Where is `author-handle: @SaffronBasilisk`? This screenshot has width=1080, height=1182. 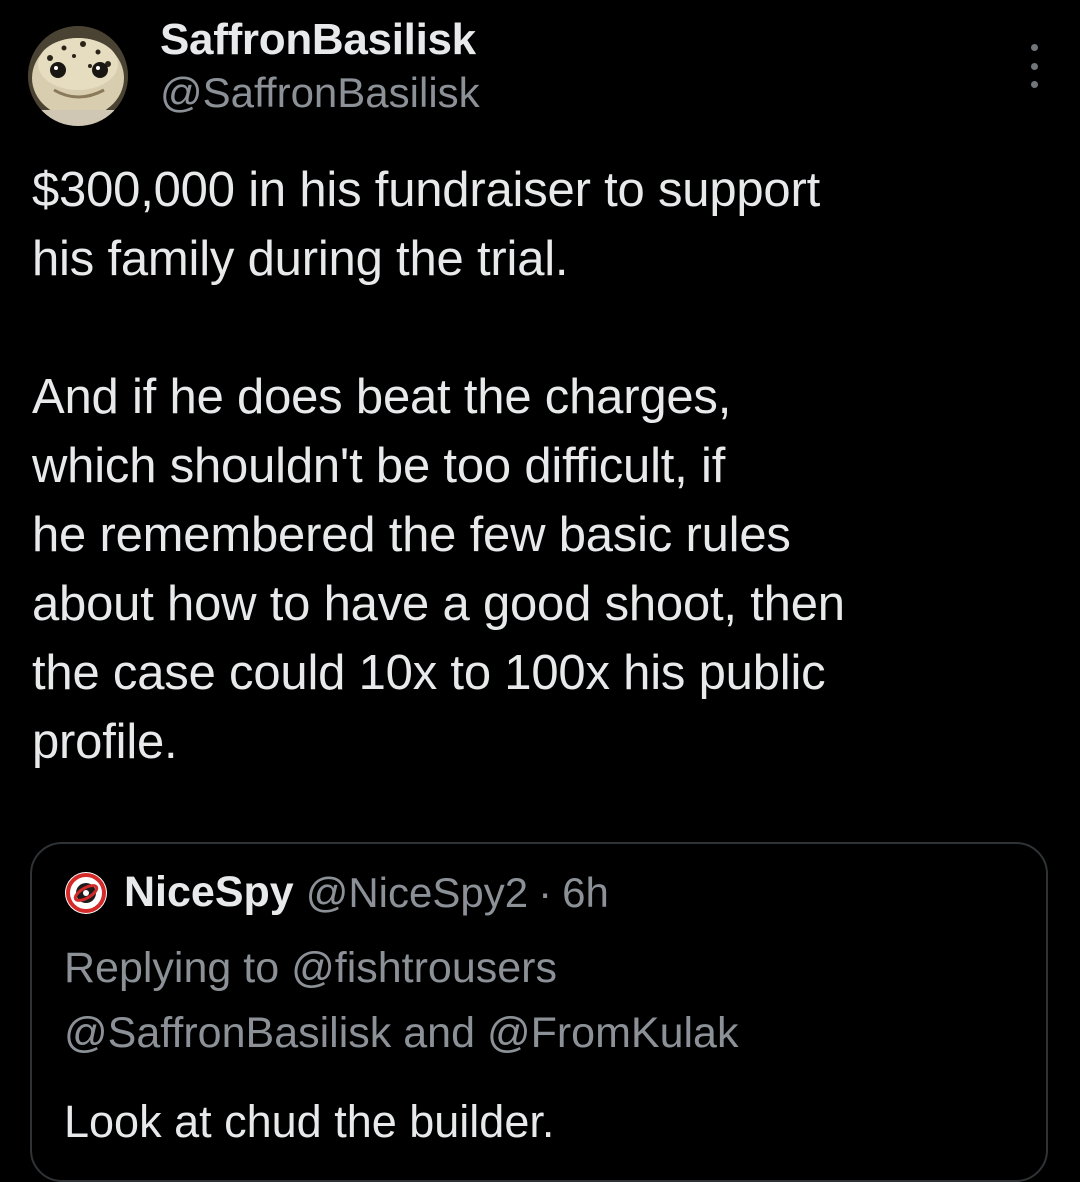 author-handle: @SaffronBasilisk is located at coordinates (320, 93).